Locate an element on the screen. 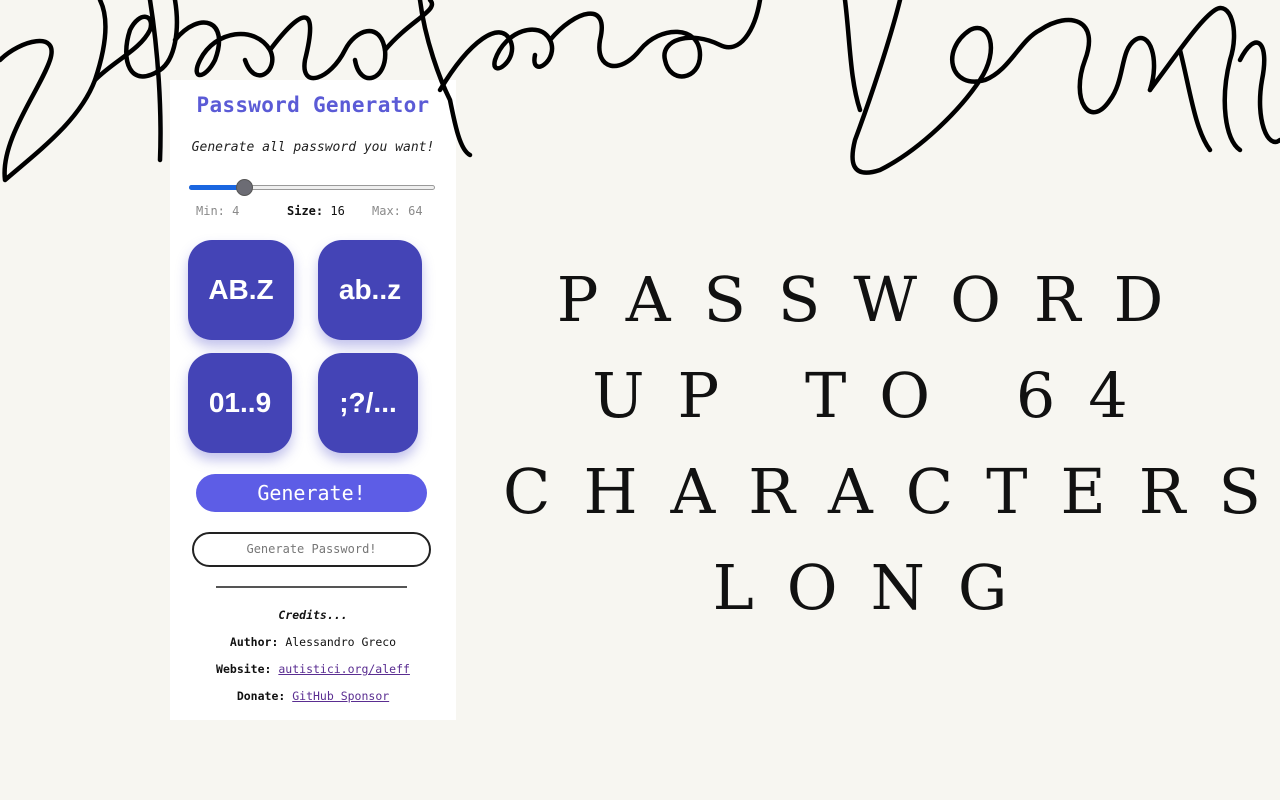 The image size is (1280, 800). app-subtitle: Generate all password you want! is located at coordinates (313, 147).